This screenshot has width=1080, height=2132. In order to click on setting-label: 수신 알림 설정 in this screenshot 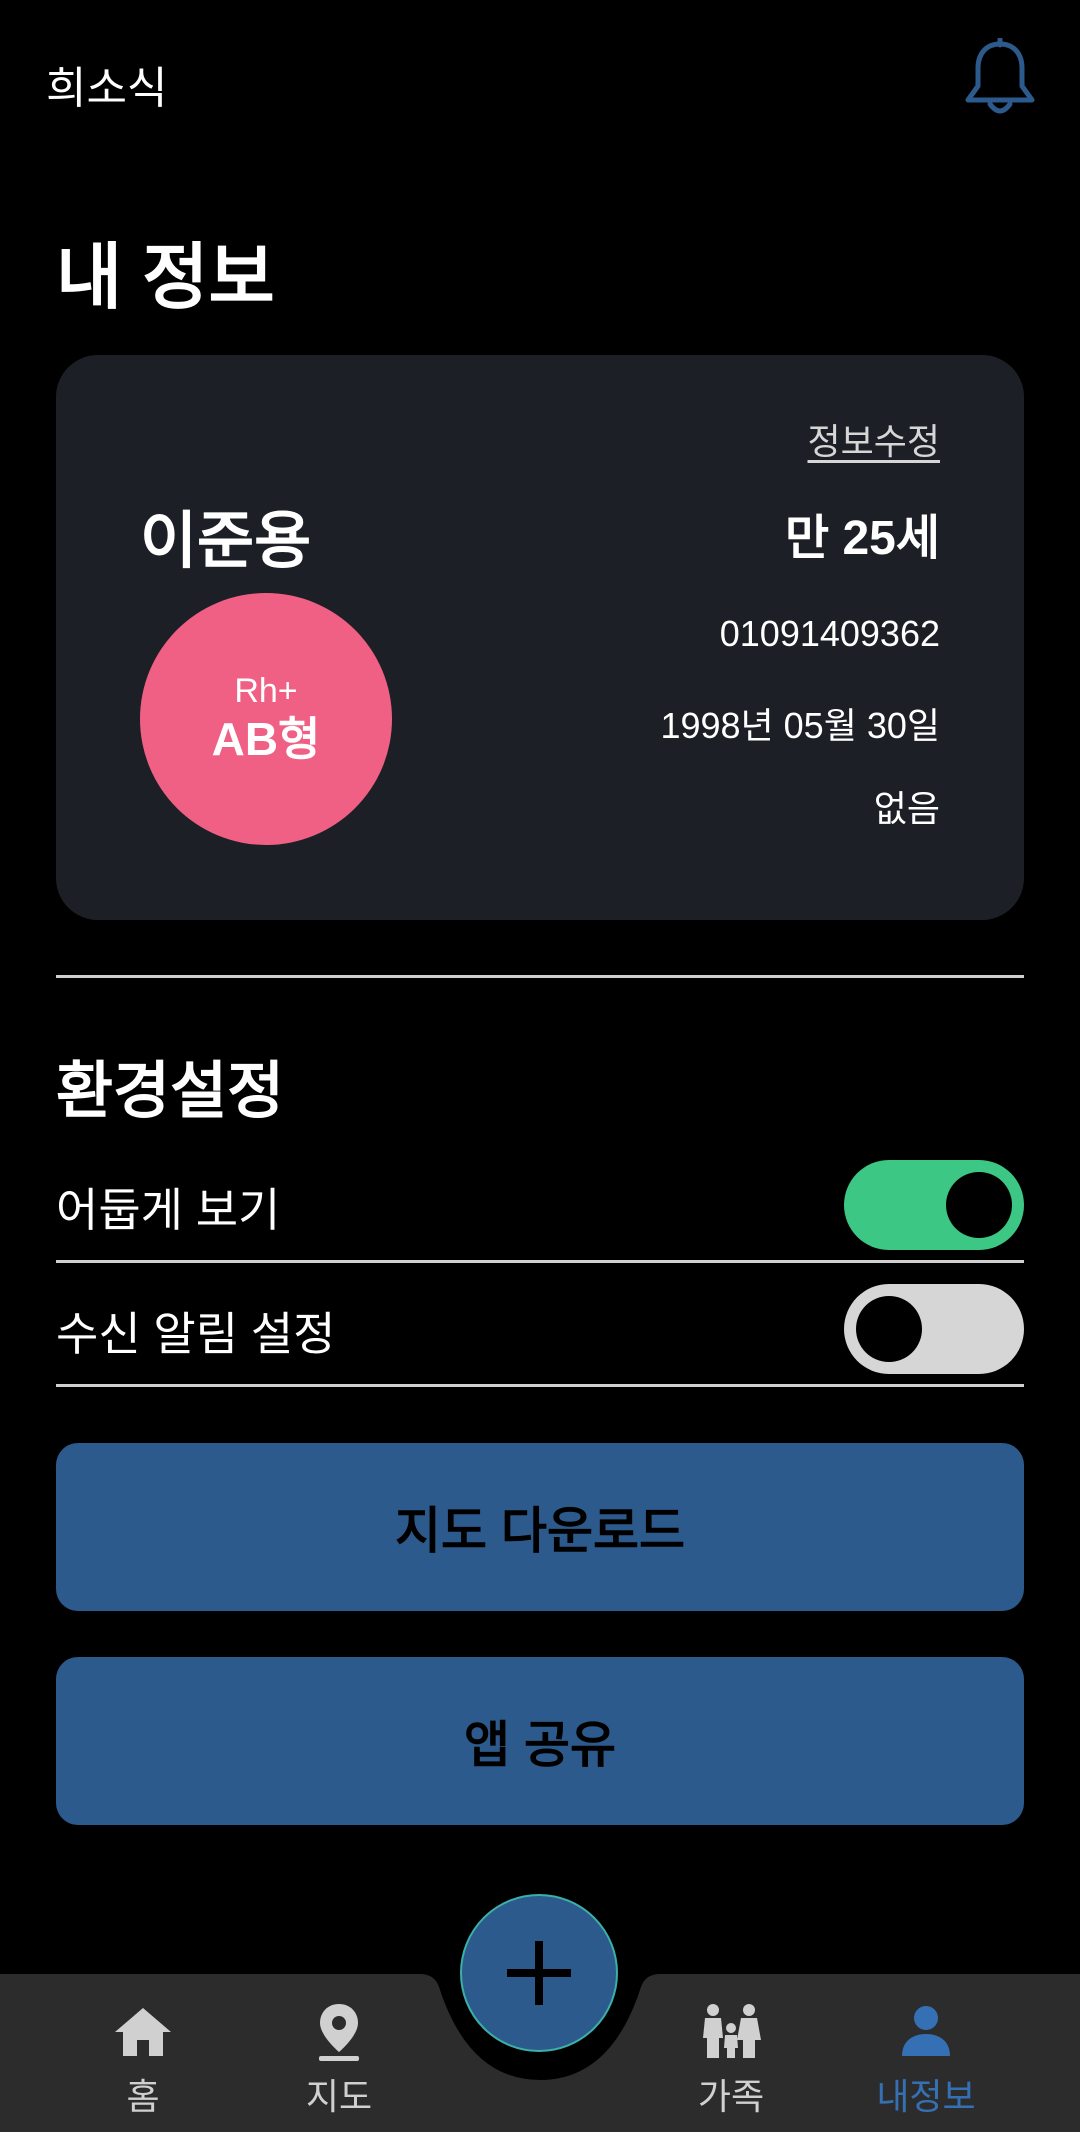, I will do `click(196, 1334)`.